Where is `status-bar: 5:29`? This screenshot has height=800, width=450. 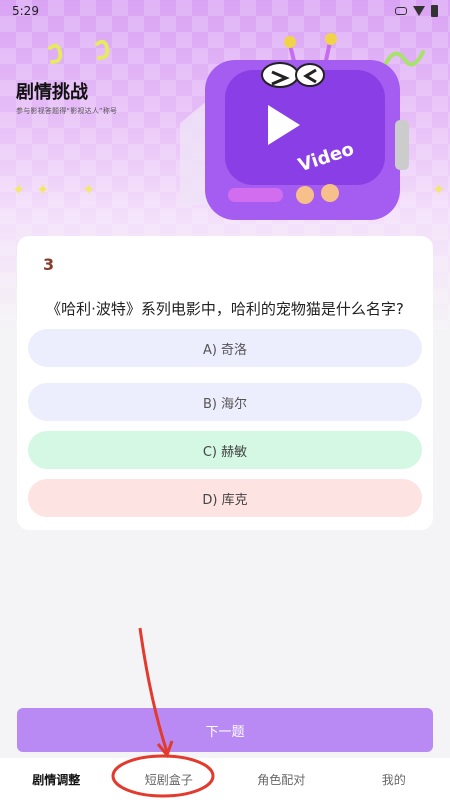 status-bar: 5:29 is located at coordinates (225, 11).